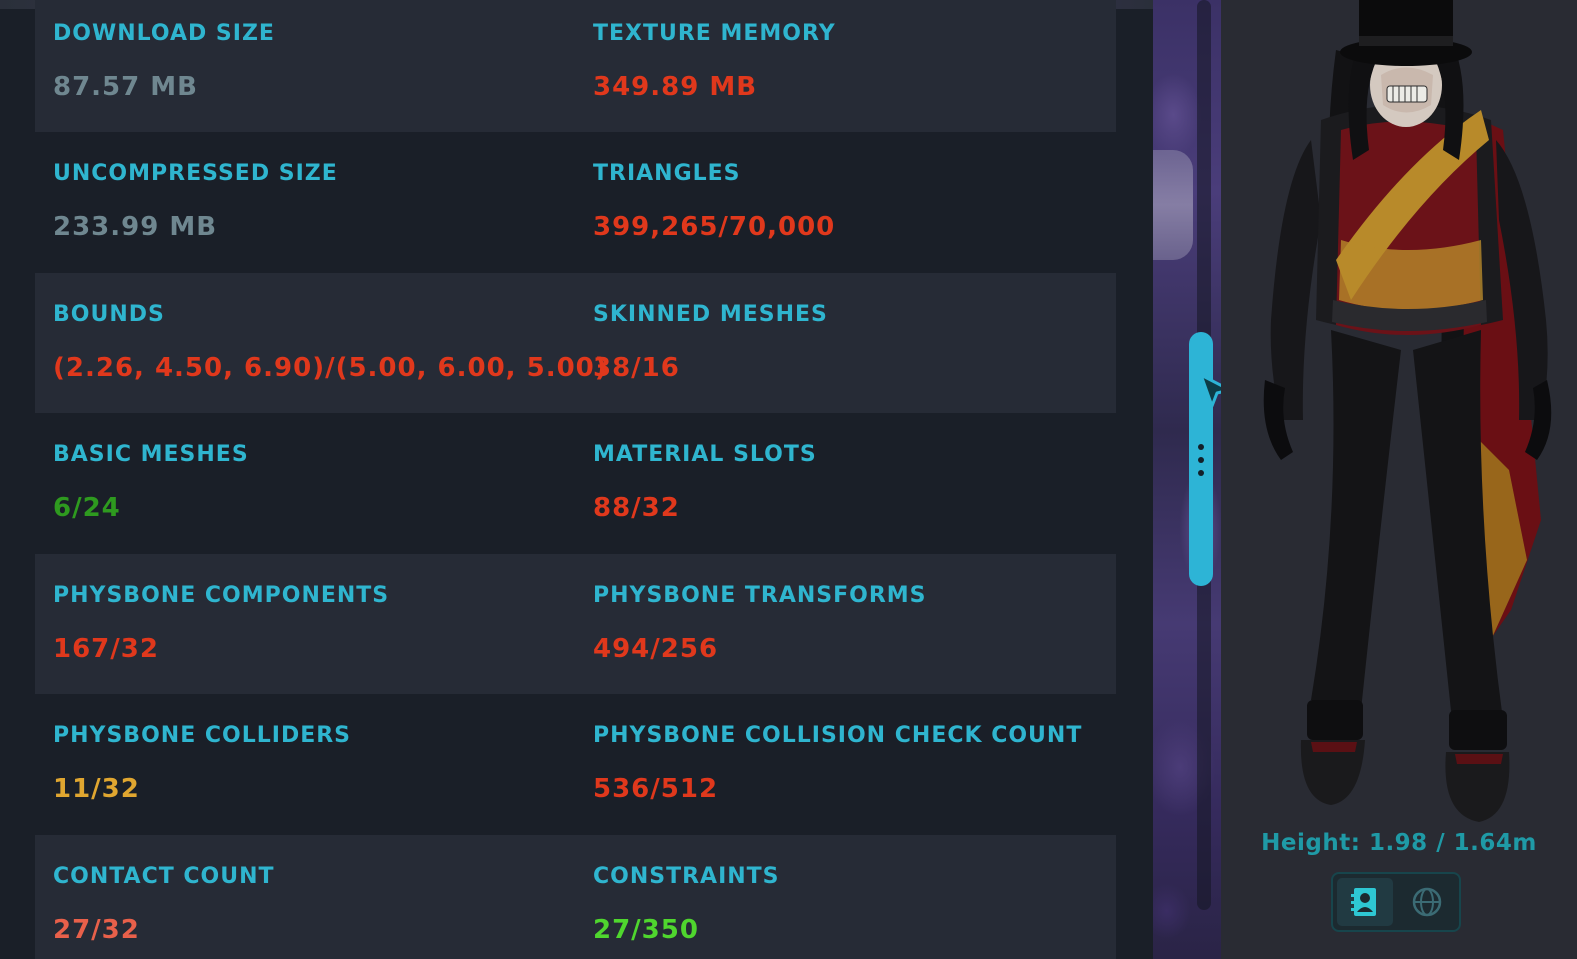 The width and height of the screenshot is (1577, 959). What do you see at coordinates (853, 66) in the screenshot?
I see `stat-texture-memory: TEXTURE MEMORY 349.89 MB` at bounding box center [853, 66].